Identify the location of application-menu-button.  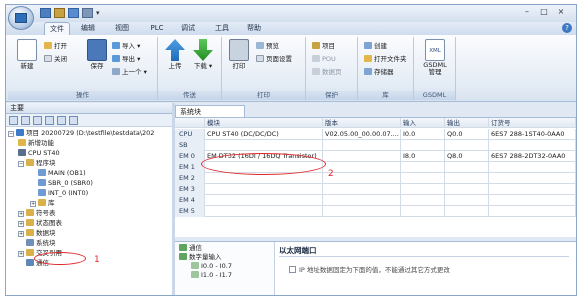
(21, 18).